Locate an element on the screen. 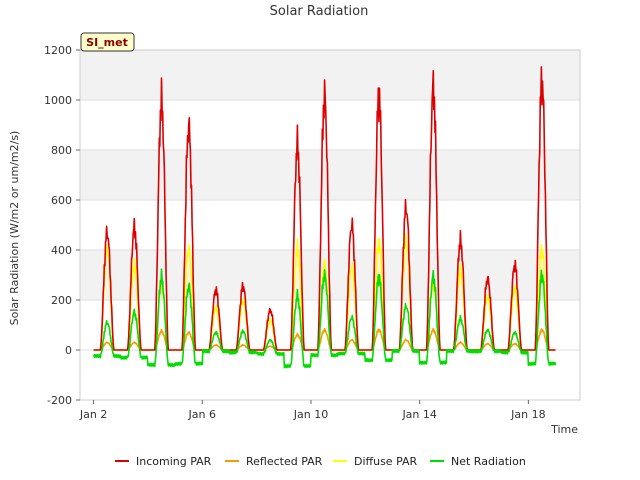 The width and height of the screenshot is (640, 480). legend-item-net: Net Radiation is located at coordinates (478, 461).